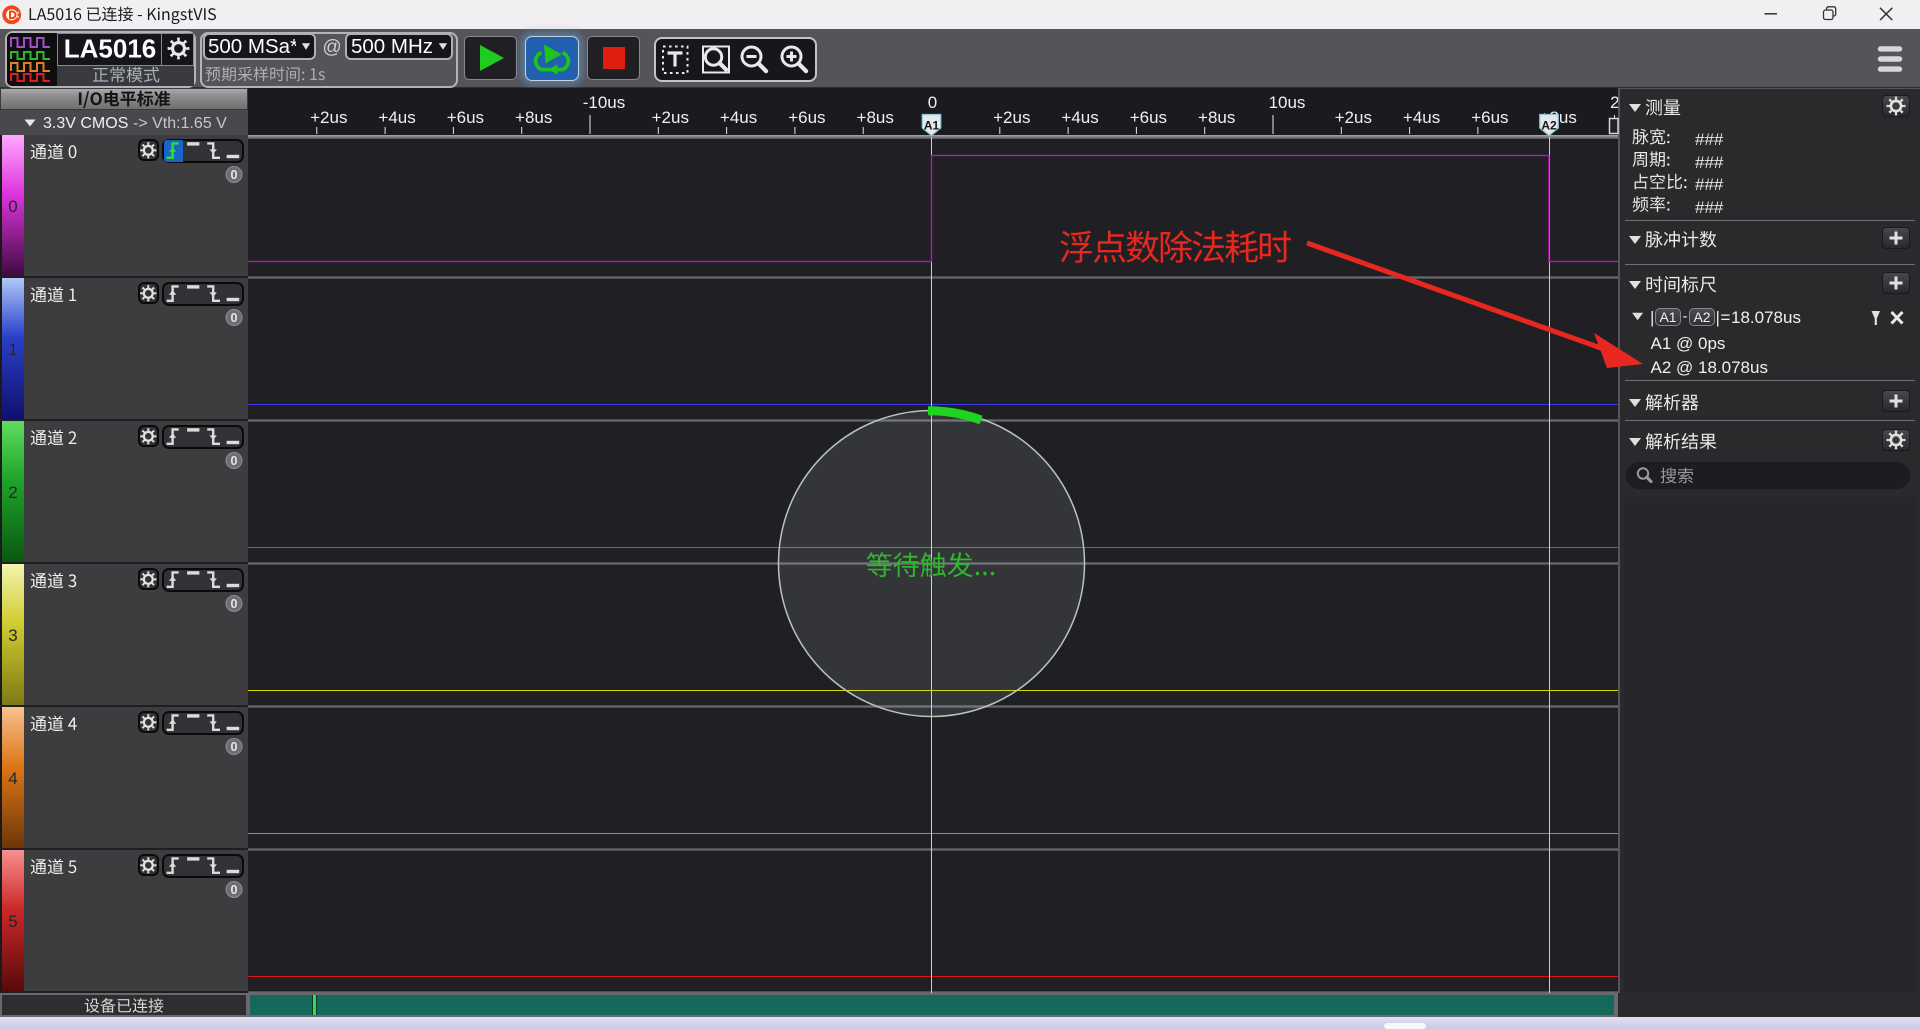 The height and width of the screenshot is (1029, 1920). What do you see at coordinates (1549, 126) in the screenshot?
I see `svg-text: A2` at bounding box center [1549, 126].